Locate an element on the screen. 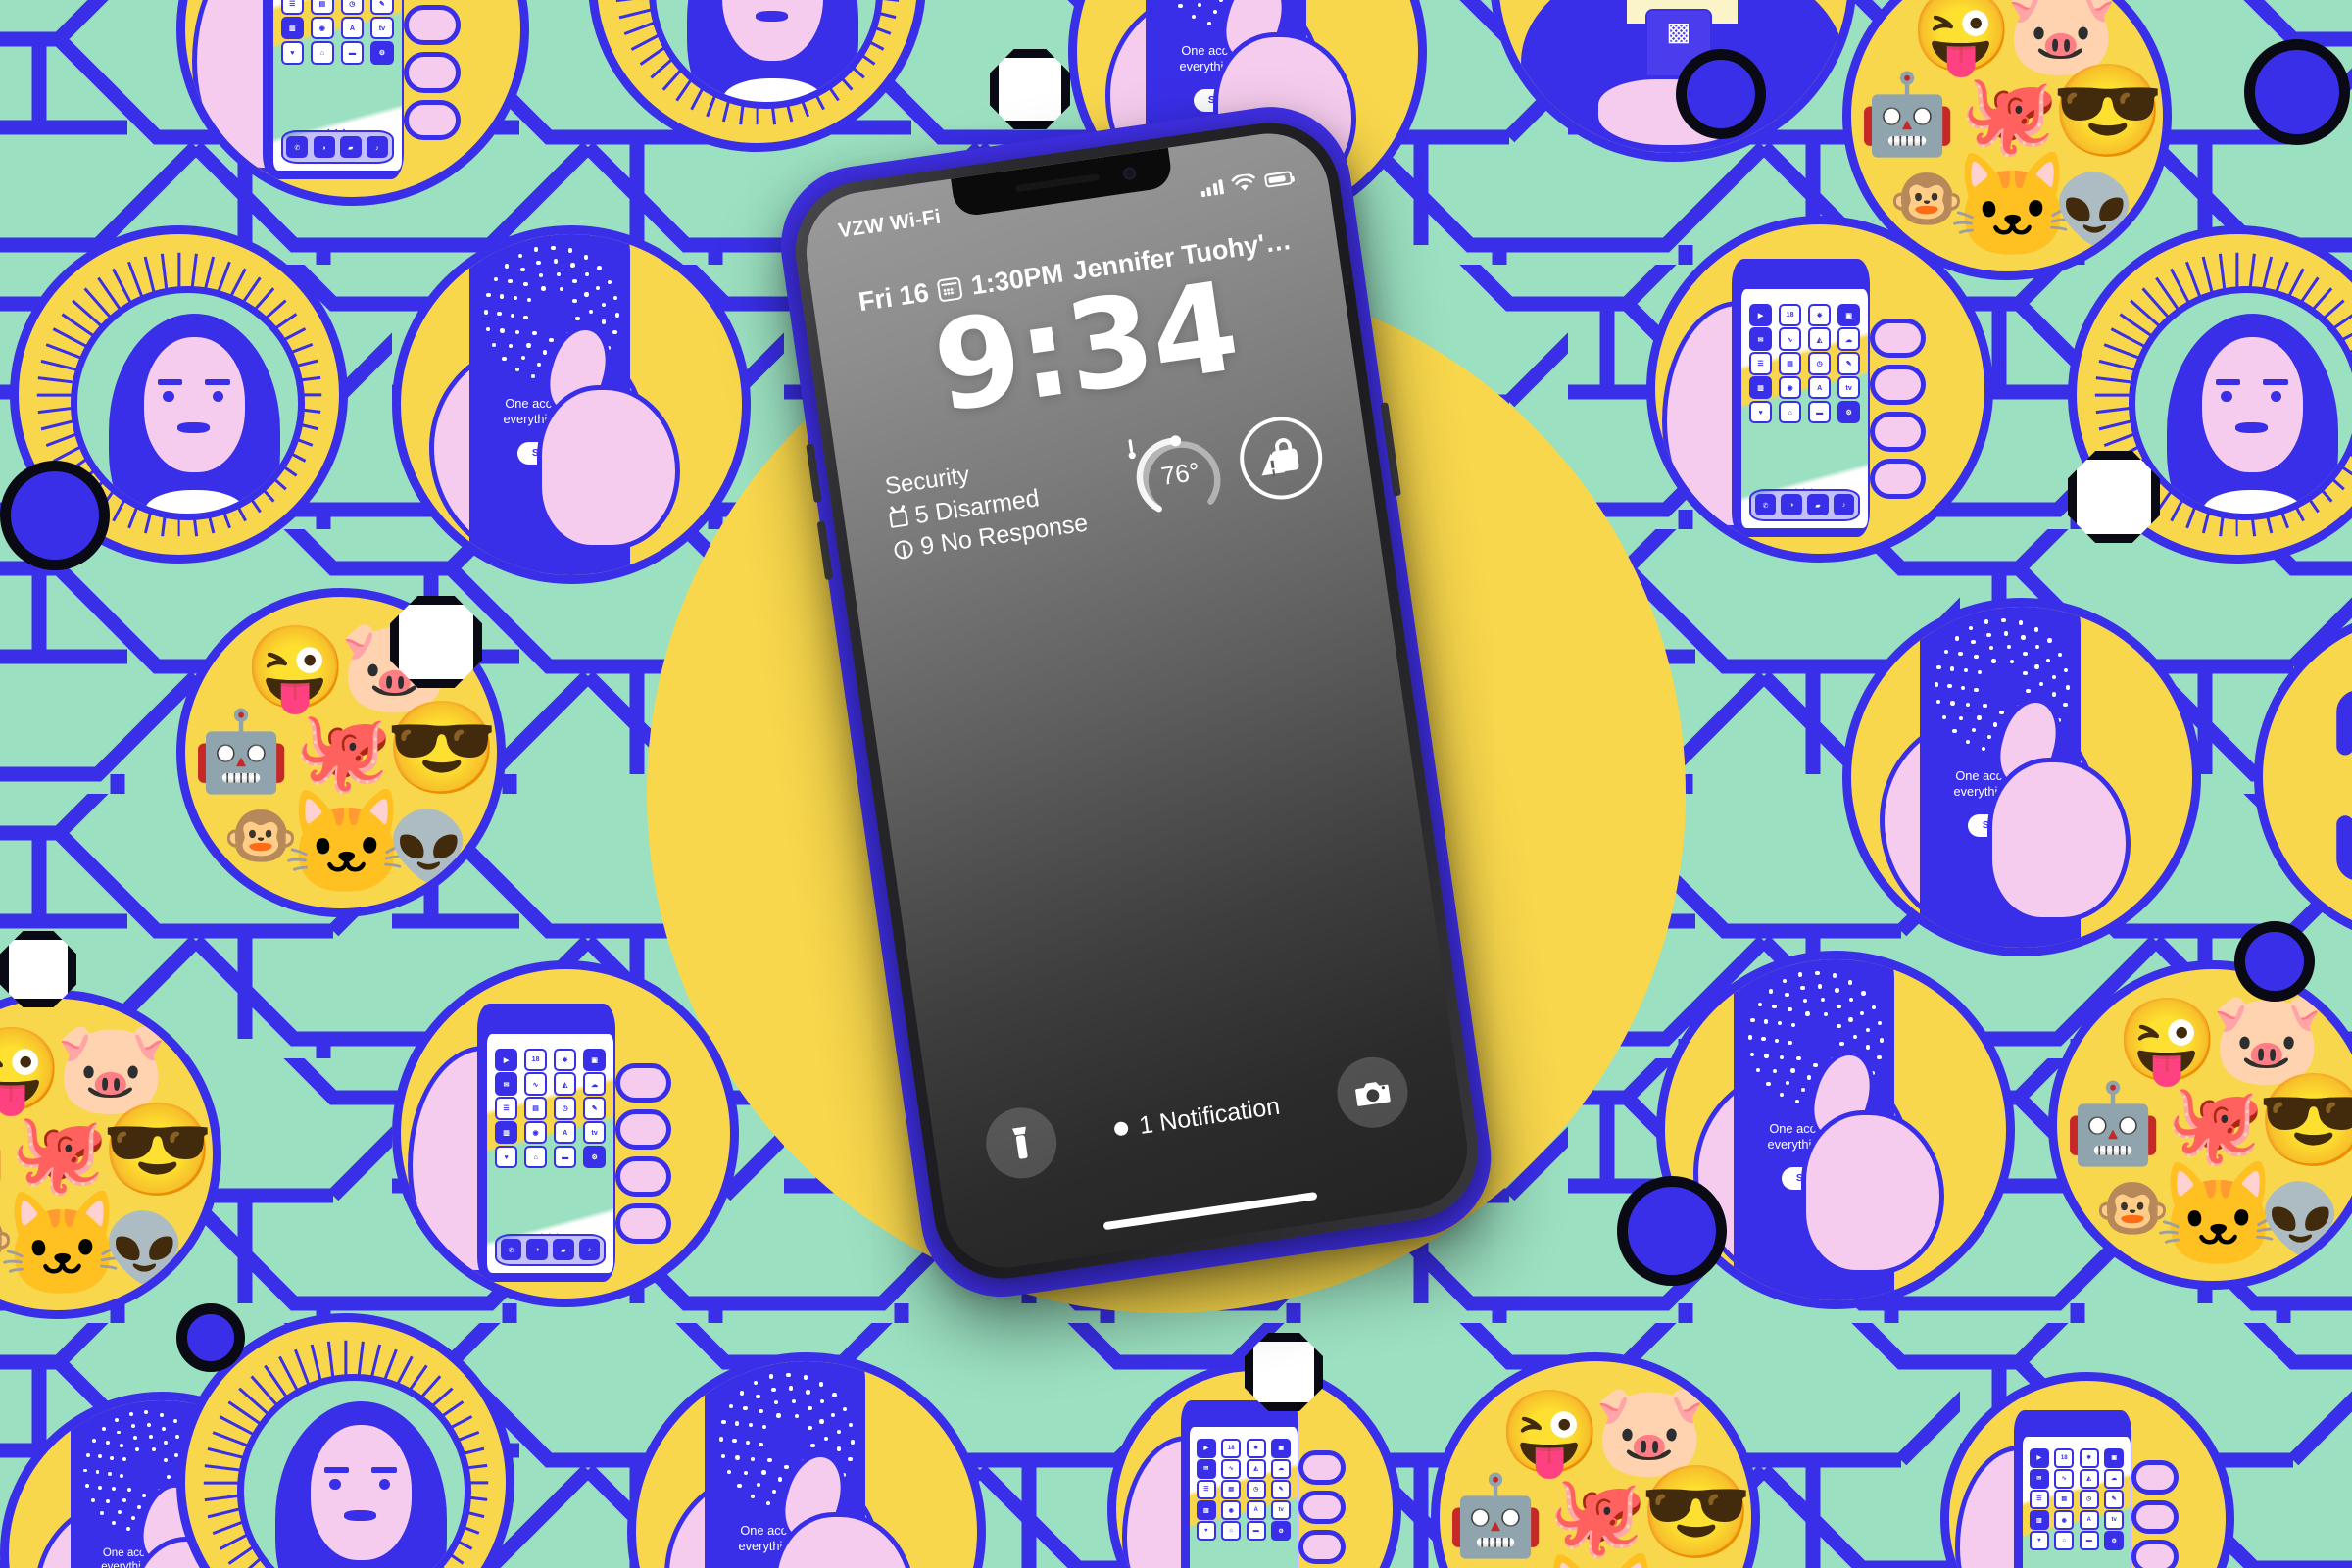 This screenshot has height=1568, width=2352. exclamation-circle-icon is located at coordinates (903, 550).